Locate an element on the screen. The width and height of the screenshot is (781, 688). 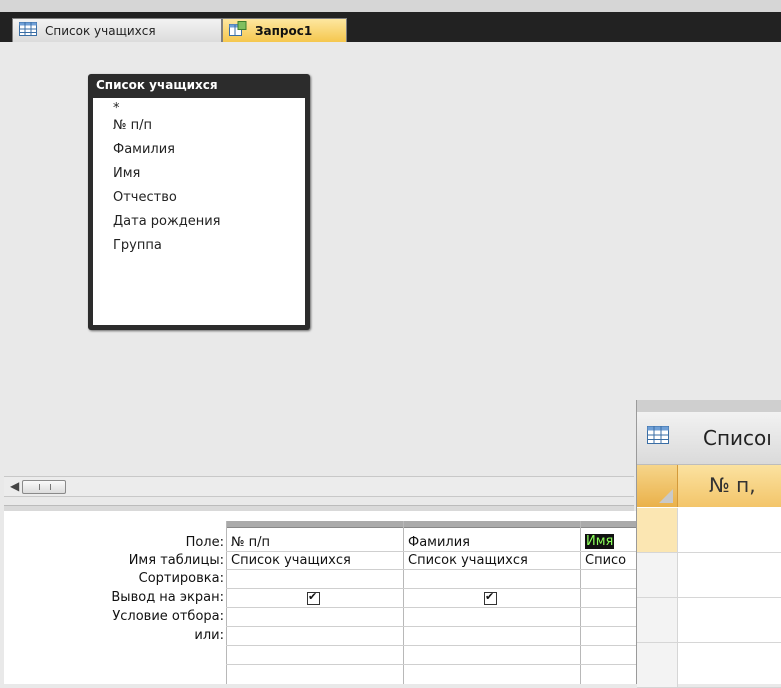
selected-text: Имя is located at coordinates (600, 541).